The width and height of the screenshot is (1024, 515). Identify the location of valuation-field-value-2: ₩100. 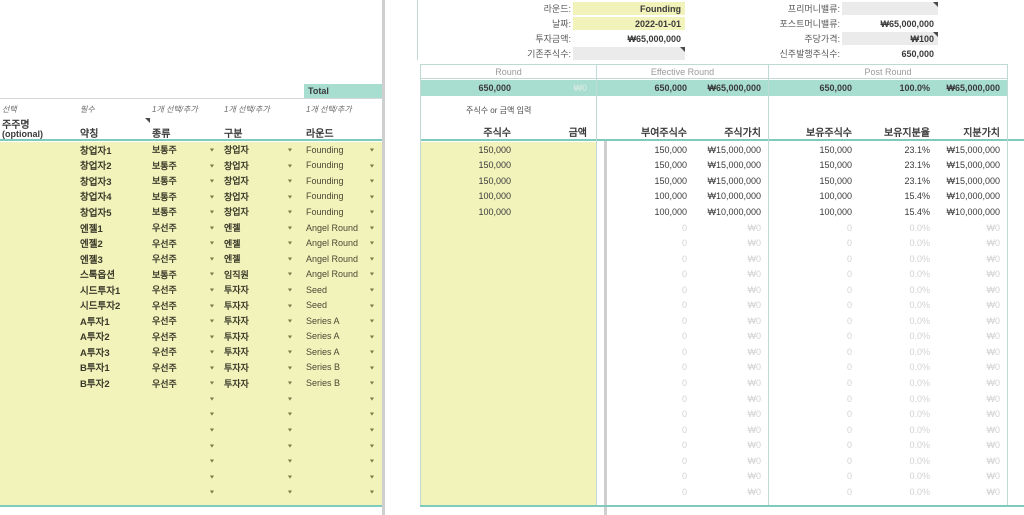
(890, 38).